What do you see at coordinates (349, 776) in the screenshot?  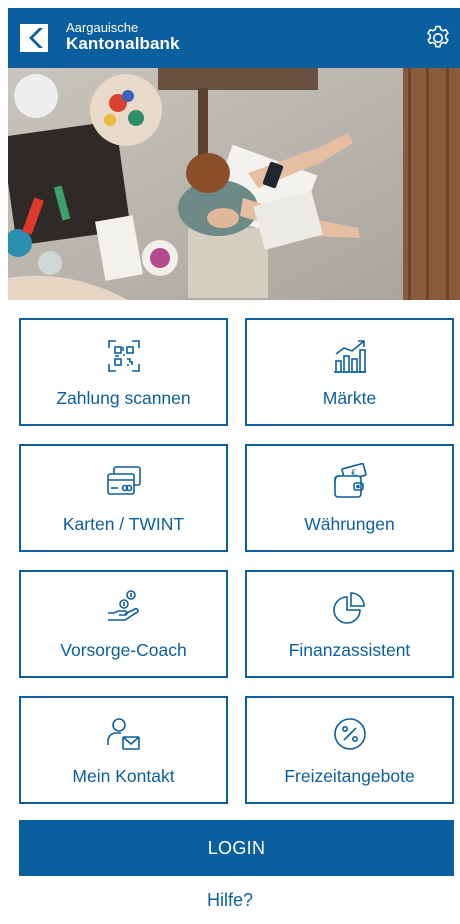 I see `tile-label: Freizeitangebote` at bounding box center [349, 776].